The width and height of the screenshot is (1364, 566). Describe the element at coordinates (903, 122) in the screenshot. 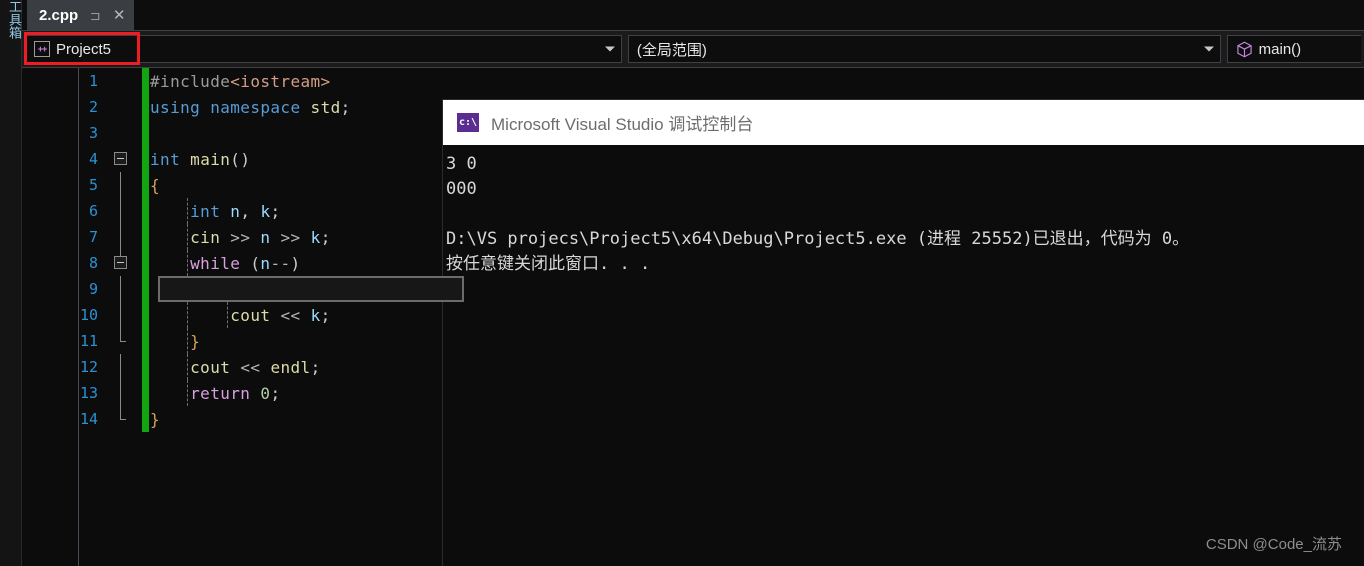

I see `console-title-bar: c:\ Microsoft Visual Studio 调试控制台` at that location.